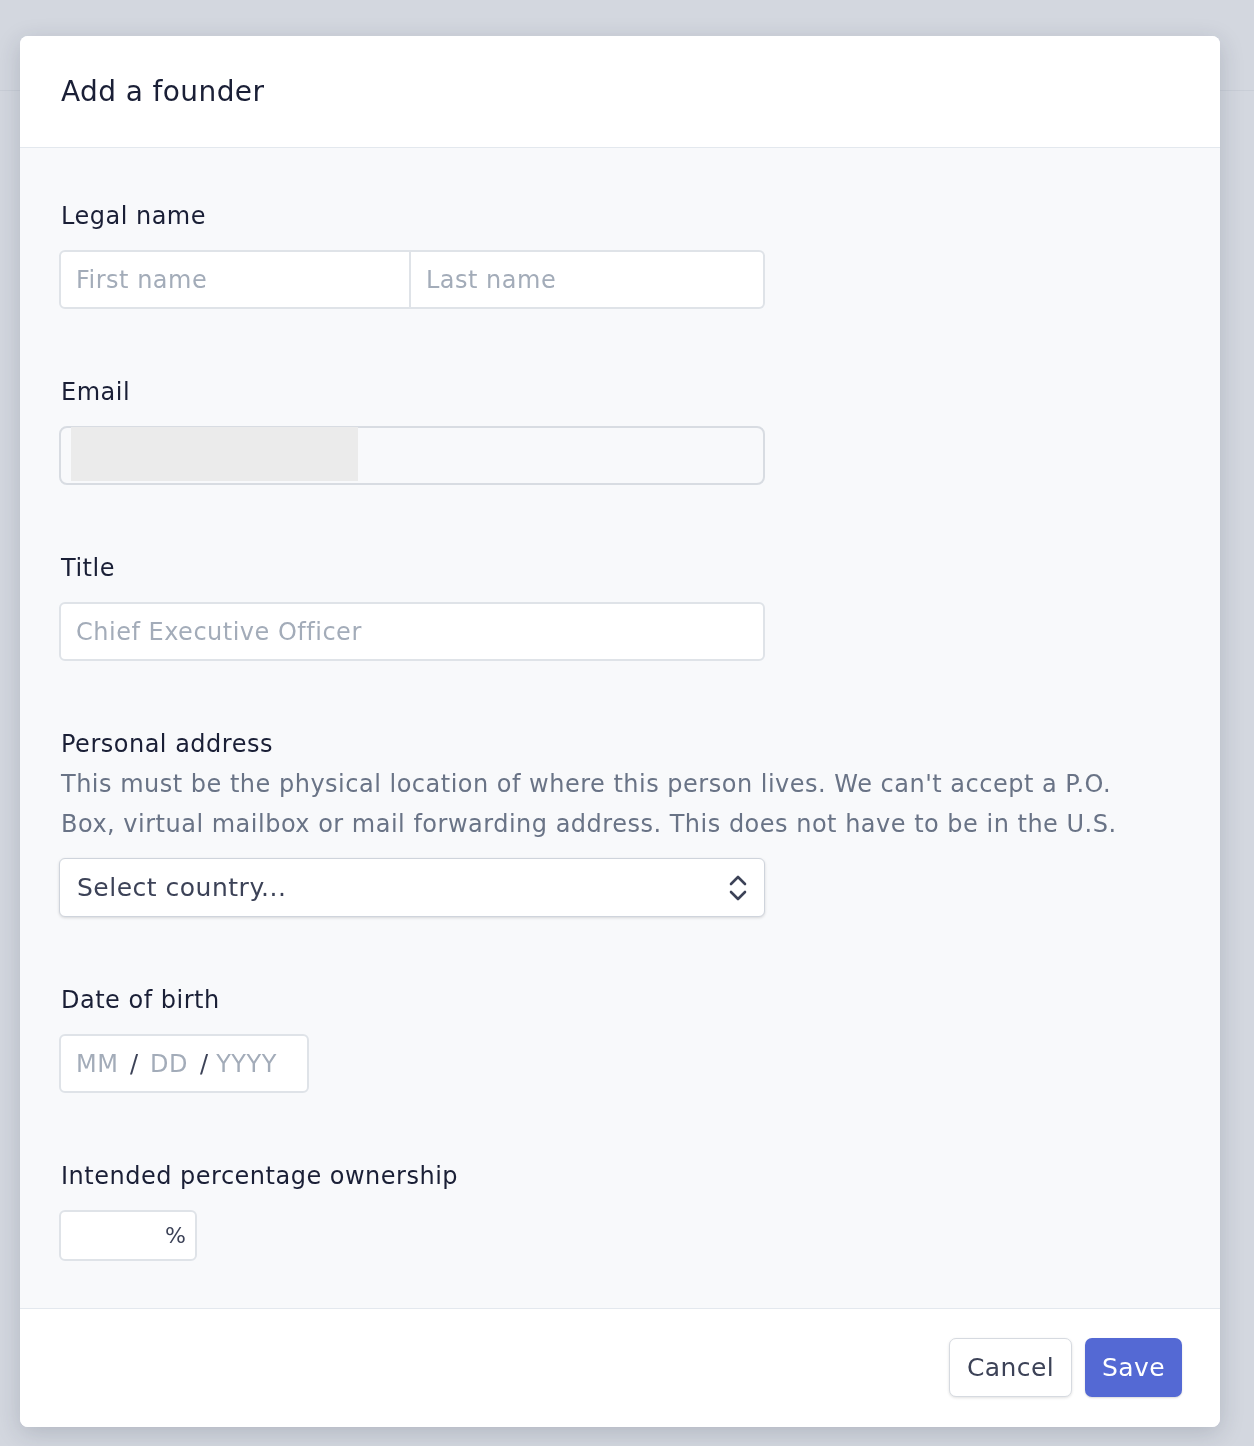  I want to click on field-label: Intended percentage ownership, so click(260, 1176).